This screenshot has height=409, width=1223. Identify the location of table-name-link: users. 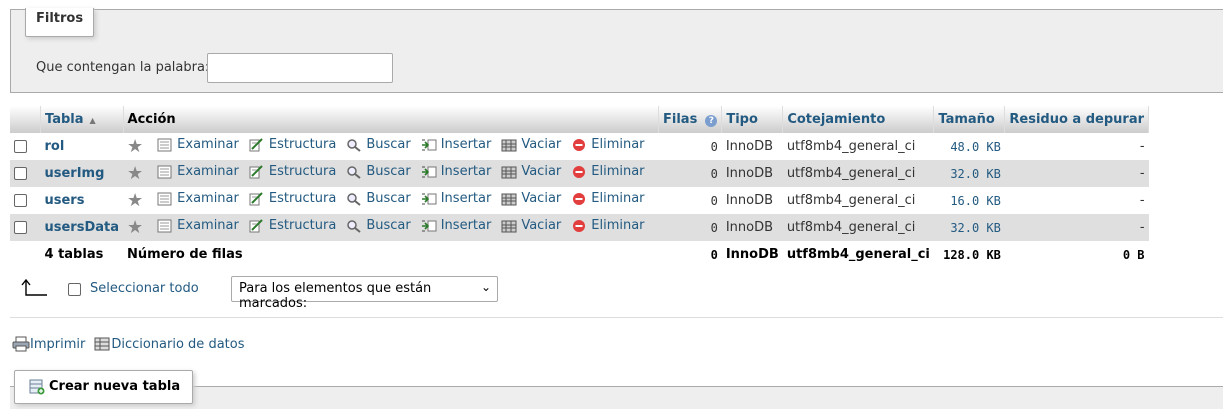
(65, 200).